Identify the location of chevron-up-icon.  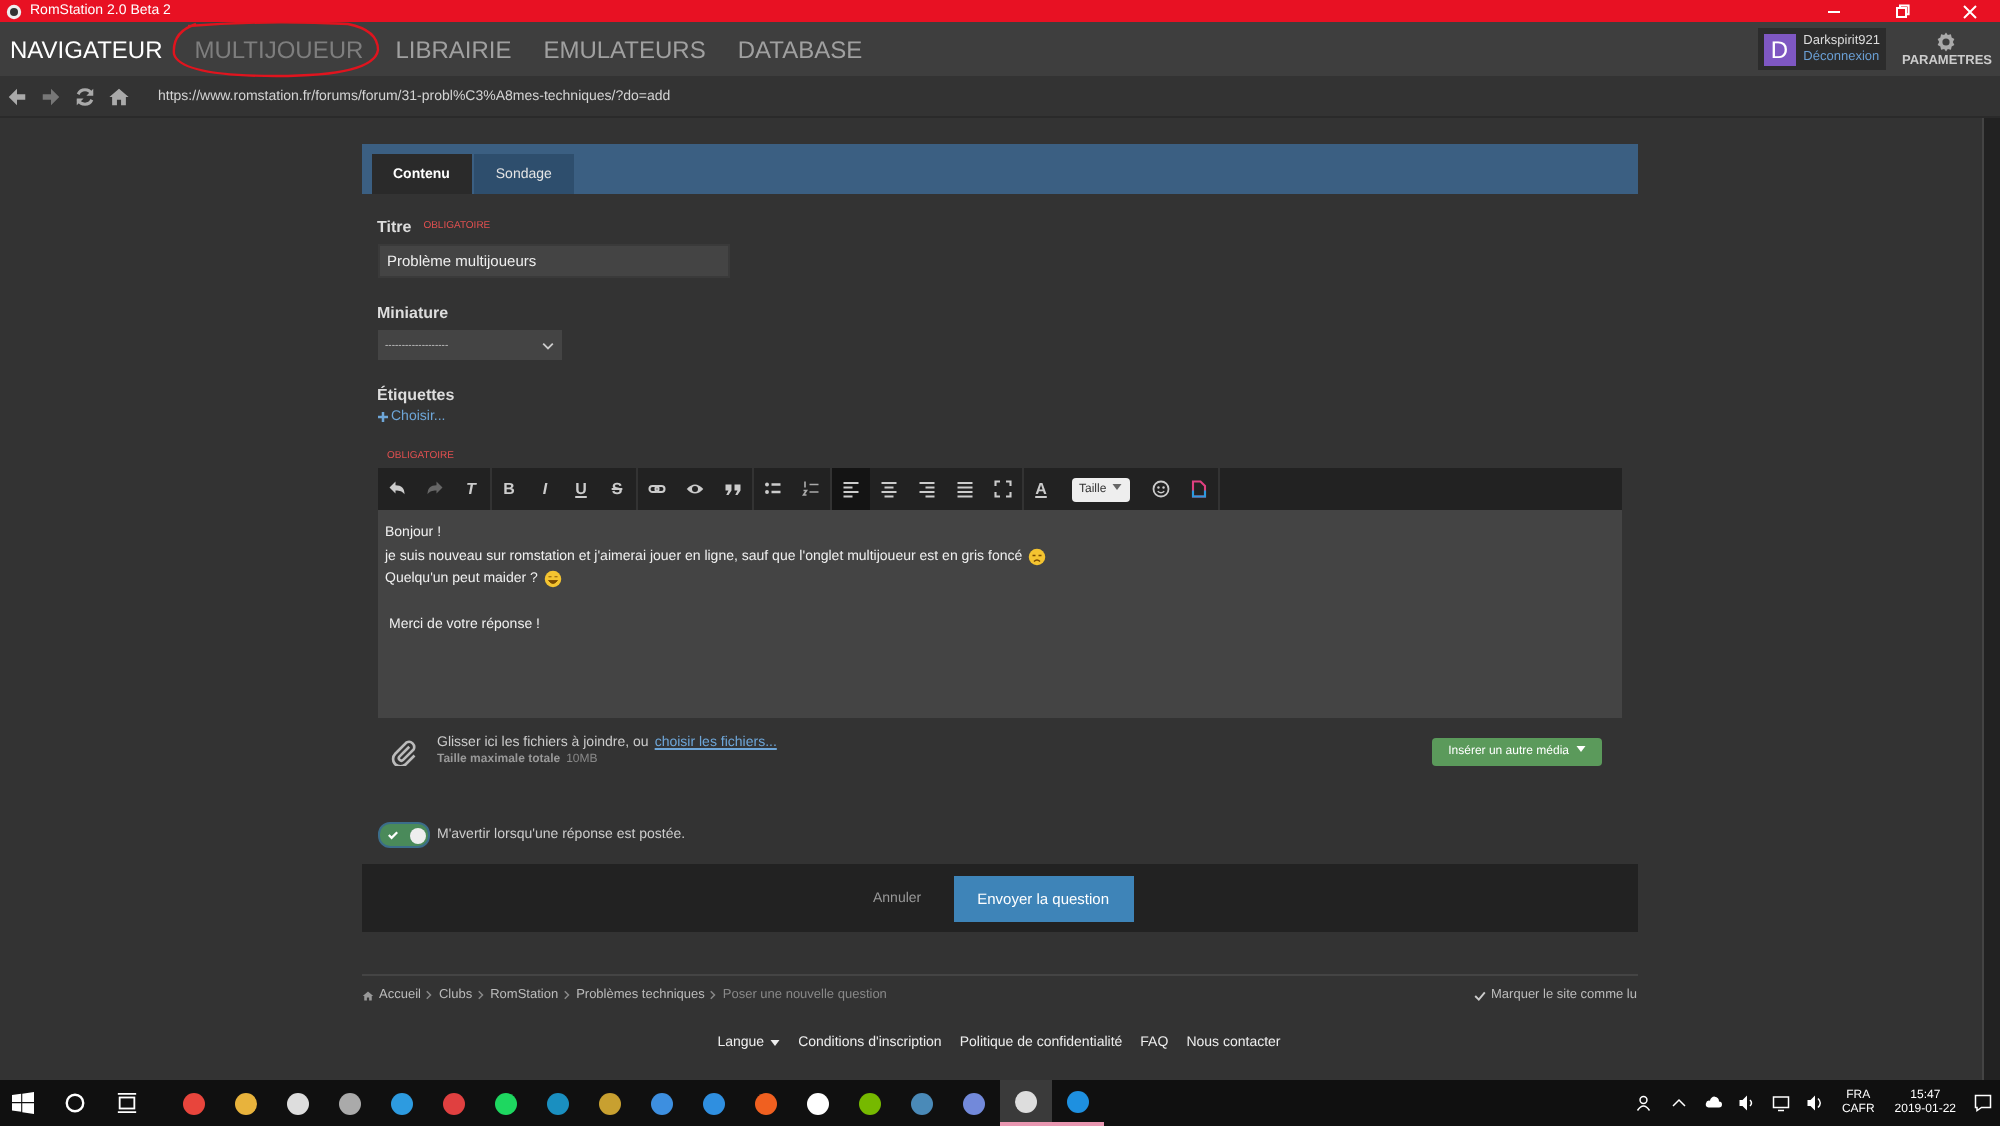
(1678, 1103).